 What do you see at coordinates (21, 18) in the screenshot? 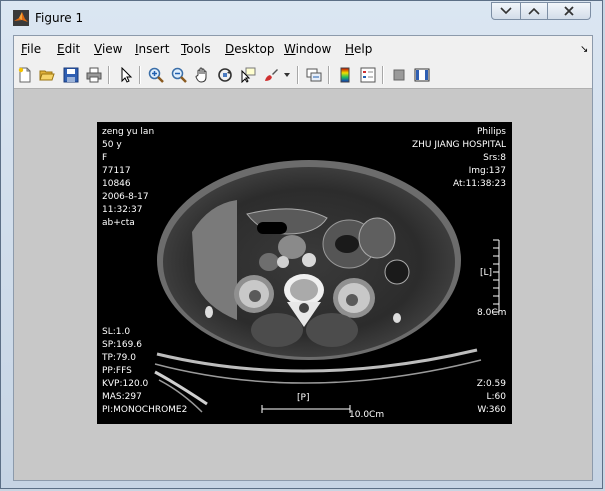
I see `matlab-logo-icon` at bounding box center [21, 18].